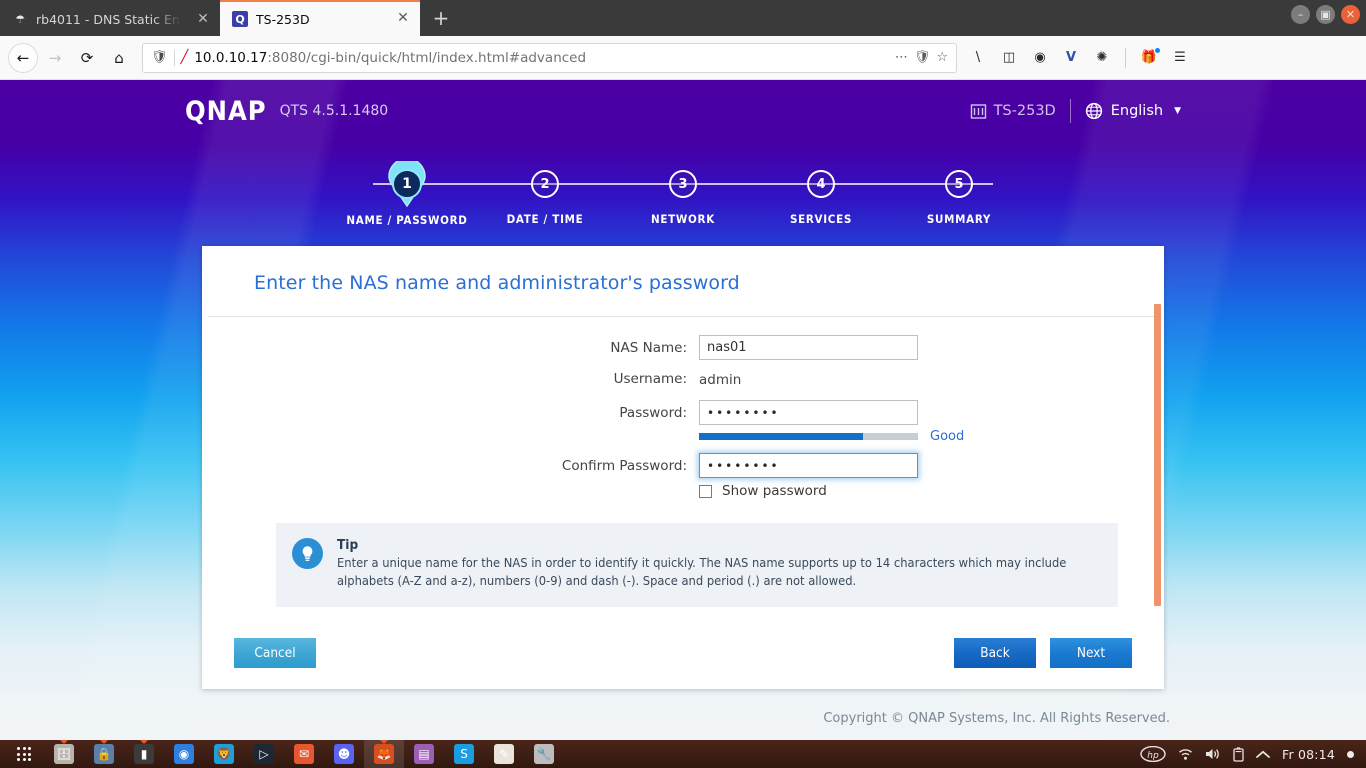  I want to click on new-tab-button: +, so click(441, 19).